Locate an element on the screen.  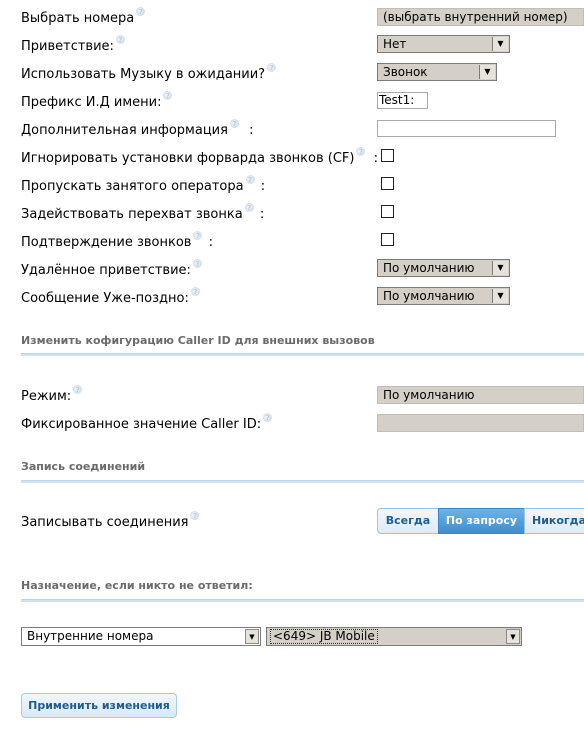
music-on-hold-select: Звонок ▼ is located at coordinates (437, 72).